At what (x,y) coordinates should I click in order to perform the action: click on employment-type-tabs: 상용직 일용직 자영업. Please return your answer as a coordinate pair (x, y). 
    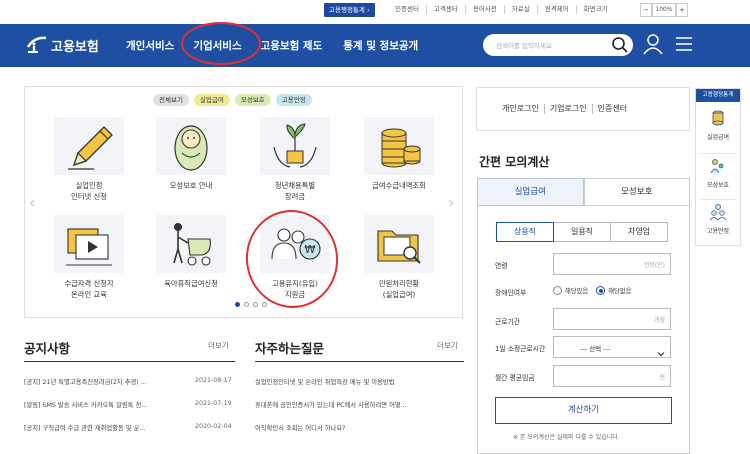
    Looking at the image, I should click on (582, 232).